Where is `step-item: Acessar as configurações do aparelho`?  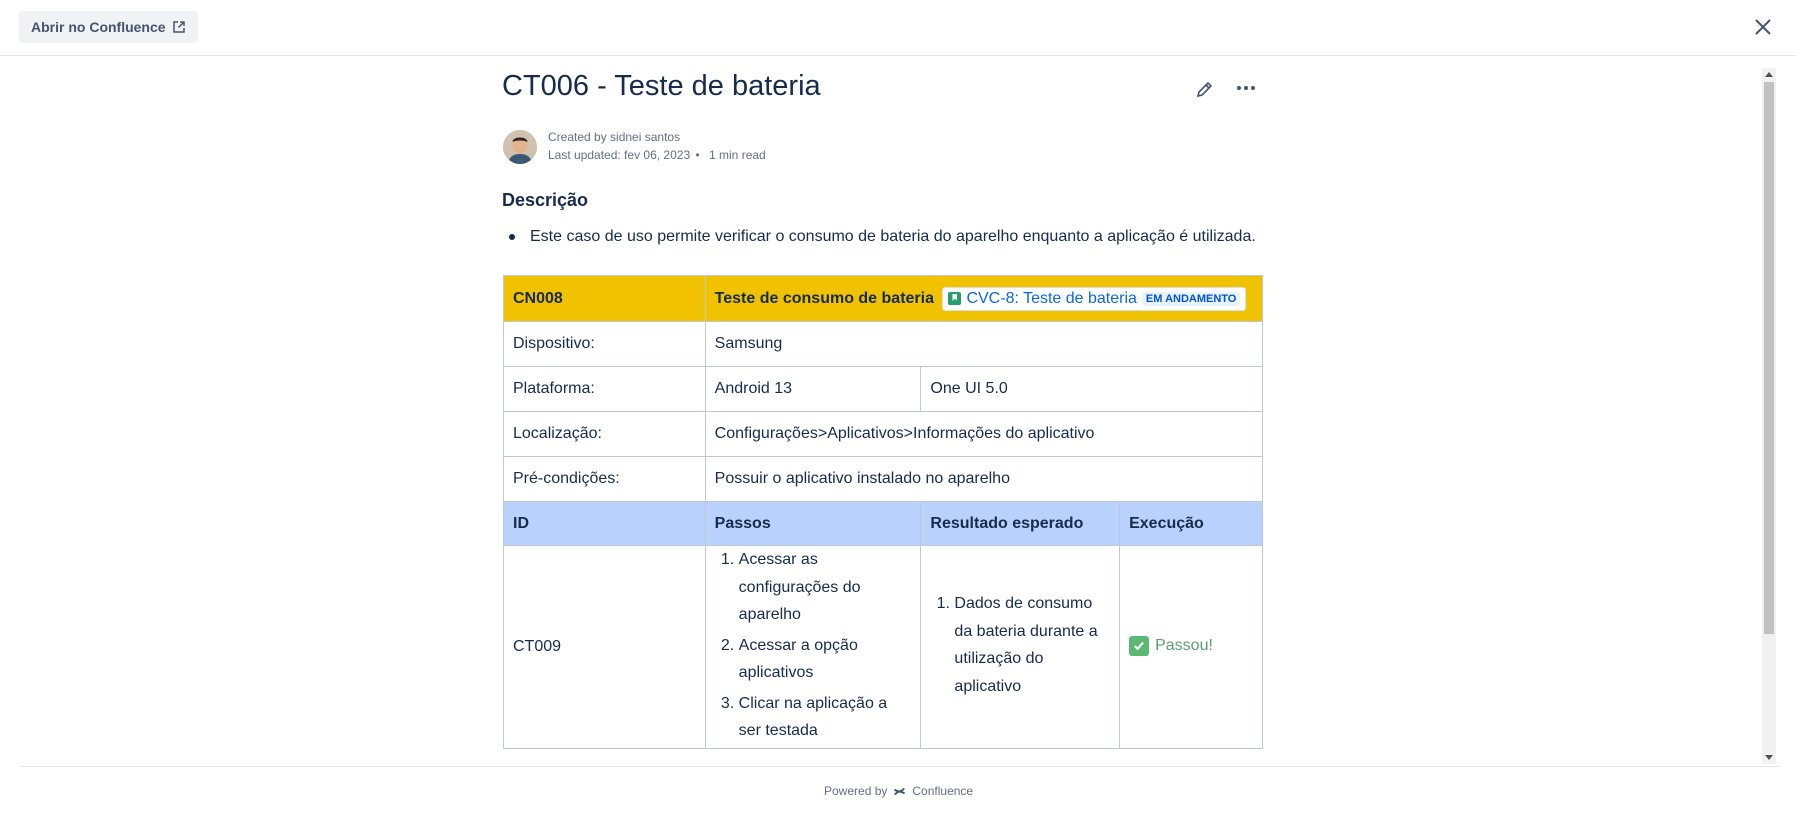
step-item: Acessar as configurações do aparelho is located at coordinates (825, 587).